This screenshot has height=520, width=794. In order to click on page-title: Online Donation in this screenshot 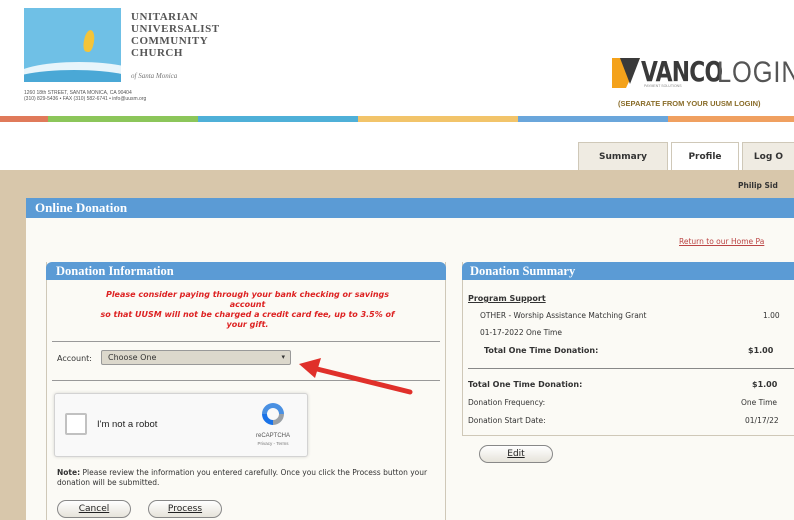, I will do `click(410, 208)`.